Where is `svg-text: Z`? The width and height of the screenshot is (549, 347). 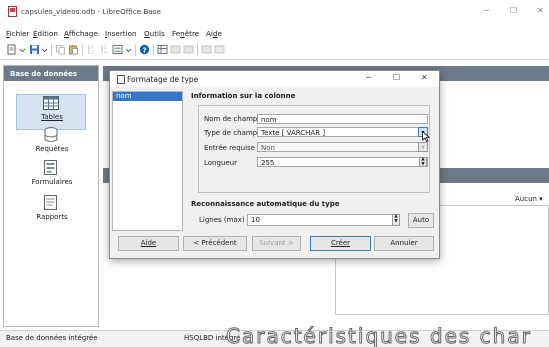 svg-text: Z is located at coordinates (92, 52).